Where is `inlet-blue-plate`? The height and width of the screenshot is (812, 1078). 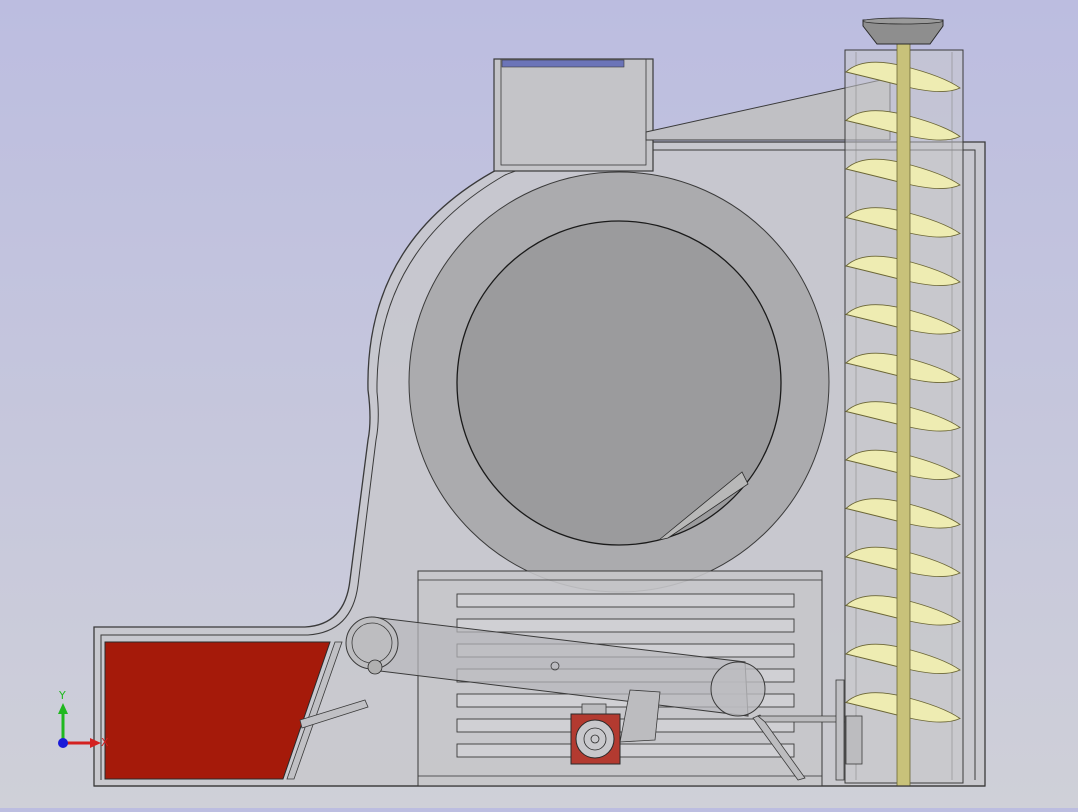
inlet-blue-plate is located at coordinates (563, 63).